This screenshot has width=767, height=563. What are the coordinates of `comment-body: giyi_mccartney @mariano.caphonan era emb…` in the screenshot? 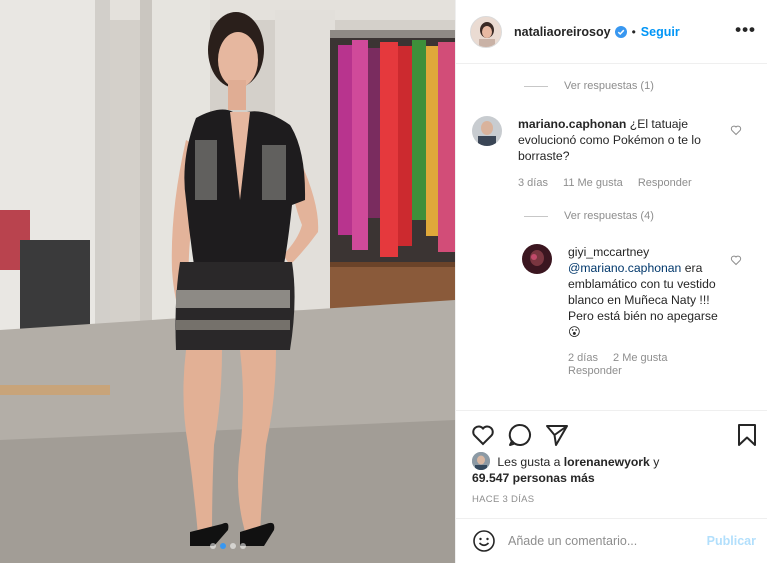 It's located at (648, 311).